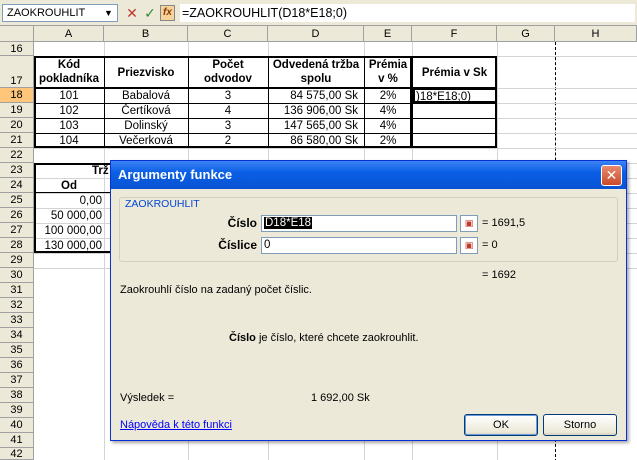  Describe the element at coordinates (242, 223) in the screenshot. I see `arg-cislo-label: Číslo` at that location.